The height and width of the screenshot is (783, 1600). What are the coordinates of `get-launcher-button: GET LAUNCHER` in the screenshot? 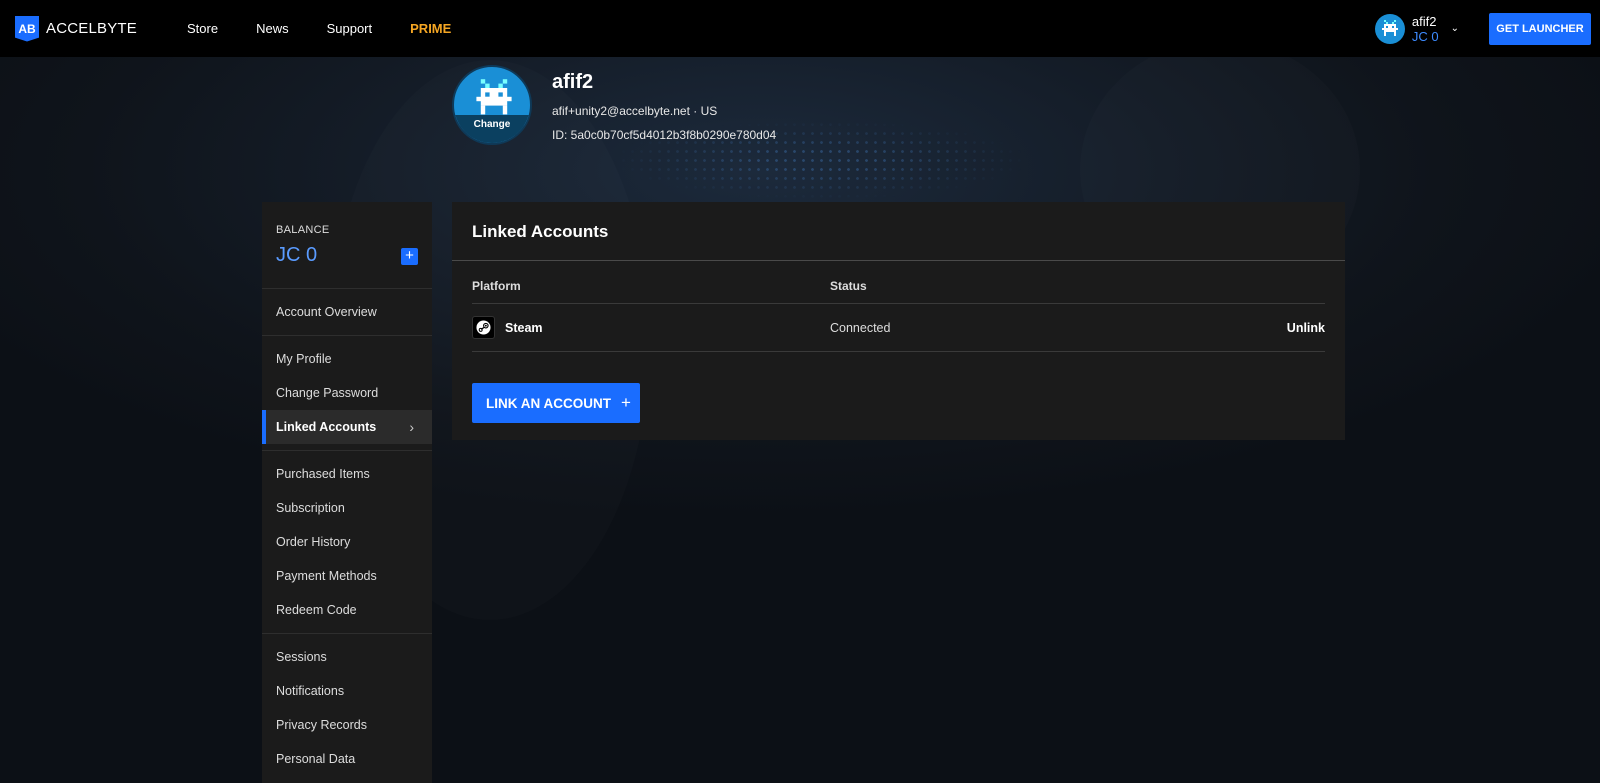 It's located at (1540, 28).